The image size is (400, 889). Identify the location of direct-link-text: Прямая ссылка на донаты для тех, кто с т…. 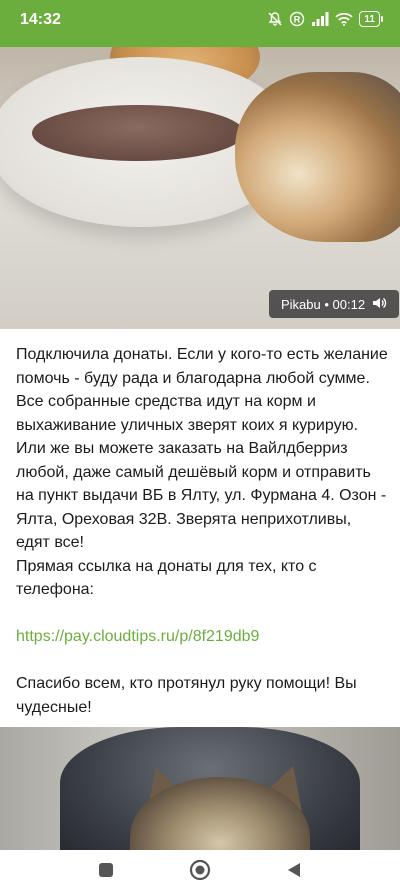
(166, 578).